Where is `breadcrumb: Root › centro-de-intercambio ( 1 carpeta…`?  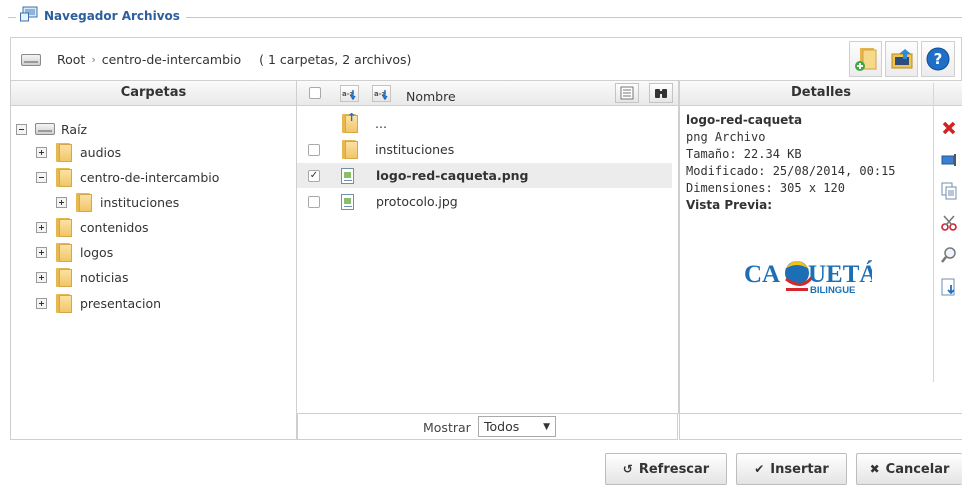
breadcrumb: Root › centro-de-intercambio ( 1 carpeta… is located at coordinates (216, 59).